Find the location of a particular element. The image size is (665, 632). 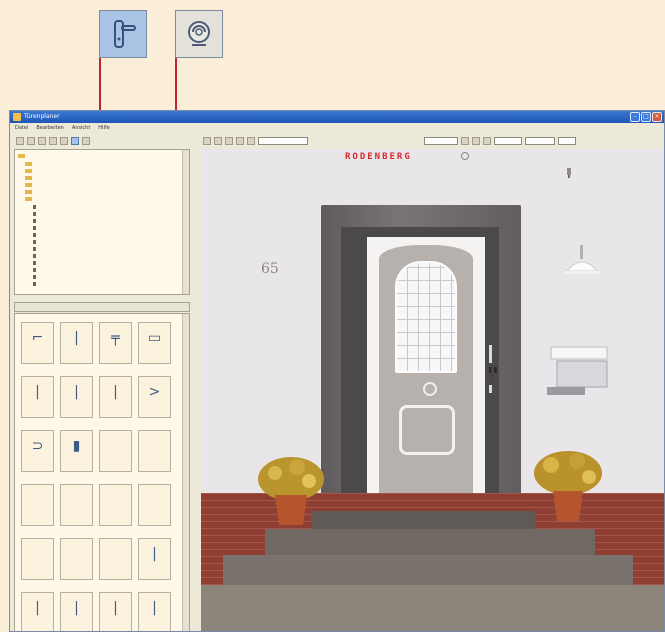

handle-thumbnail: ⊃ is located at coordinates (37, 451).